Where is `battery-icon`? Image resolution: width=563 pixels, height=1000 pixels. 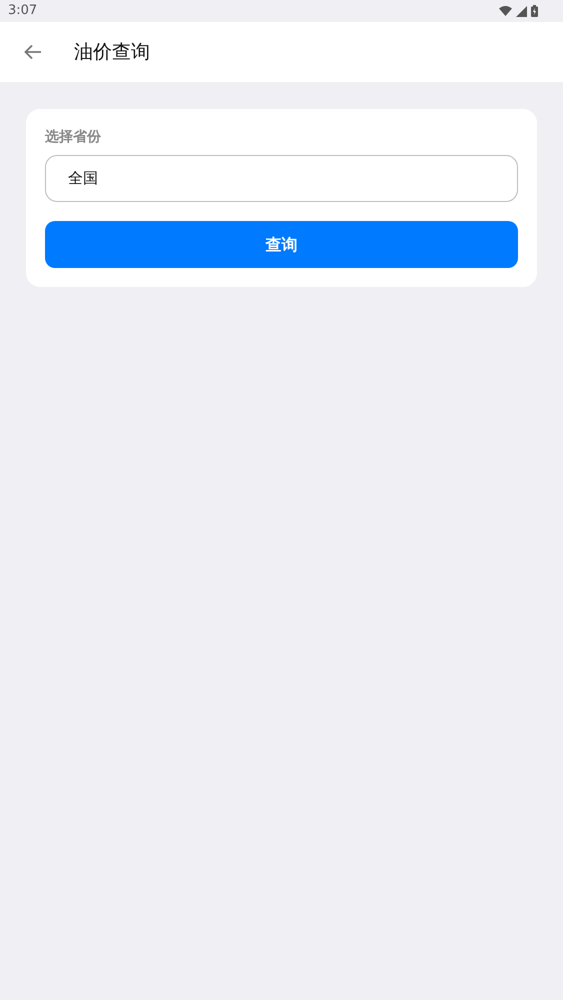 battery-icon is located at coordinates (534, 11).